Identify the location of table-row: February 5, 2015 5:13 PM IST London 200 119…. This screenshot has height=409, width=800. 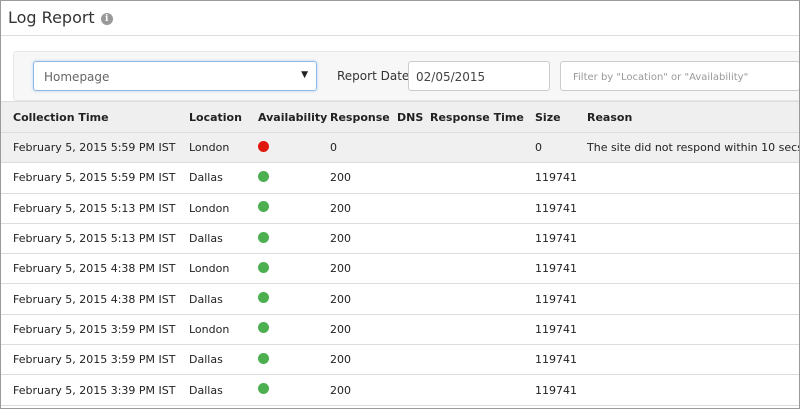
(400, 208).